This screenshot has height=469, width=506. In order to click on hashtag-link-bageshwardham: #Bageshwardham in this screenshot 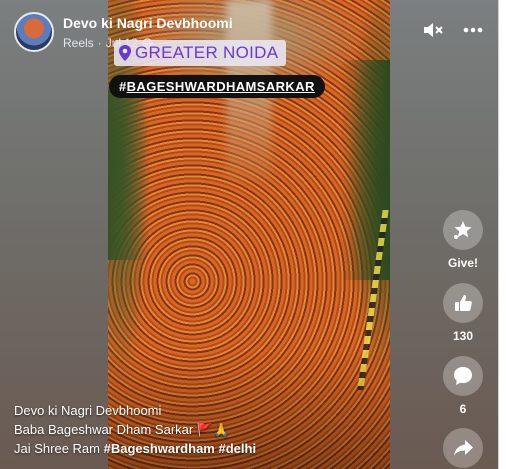, I will do `click(159, 448)`.